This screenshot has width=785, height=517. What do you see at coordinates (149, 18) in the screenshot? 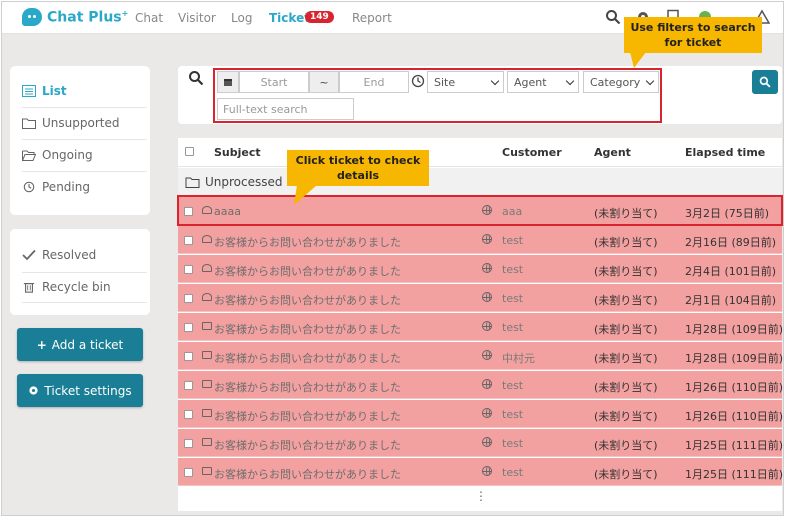
I see `nav-chat: Chat` at bounding box center [149, 18].